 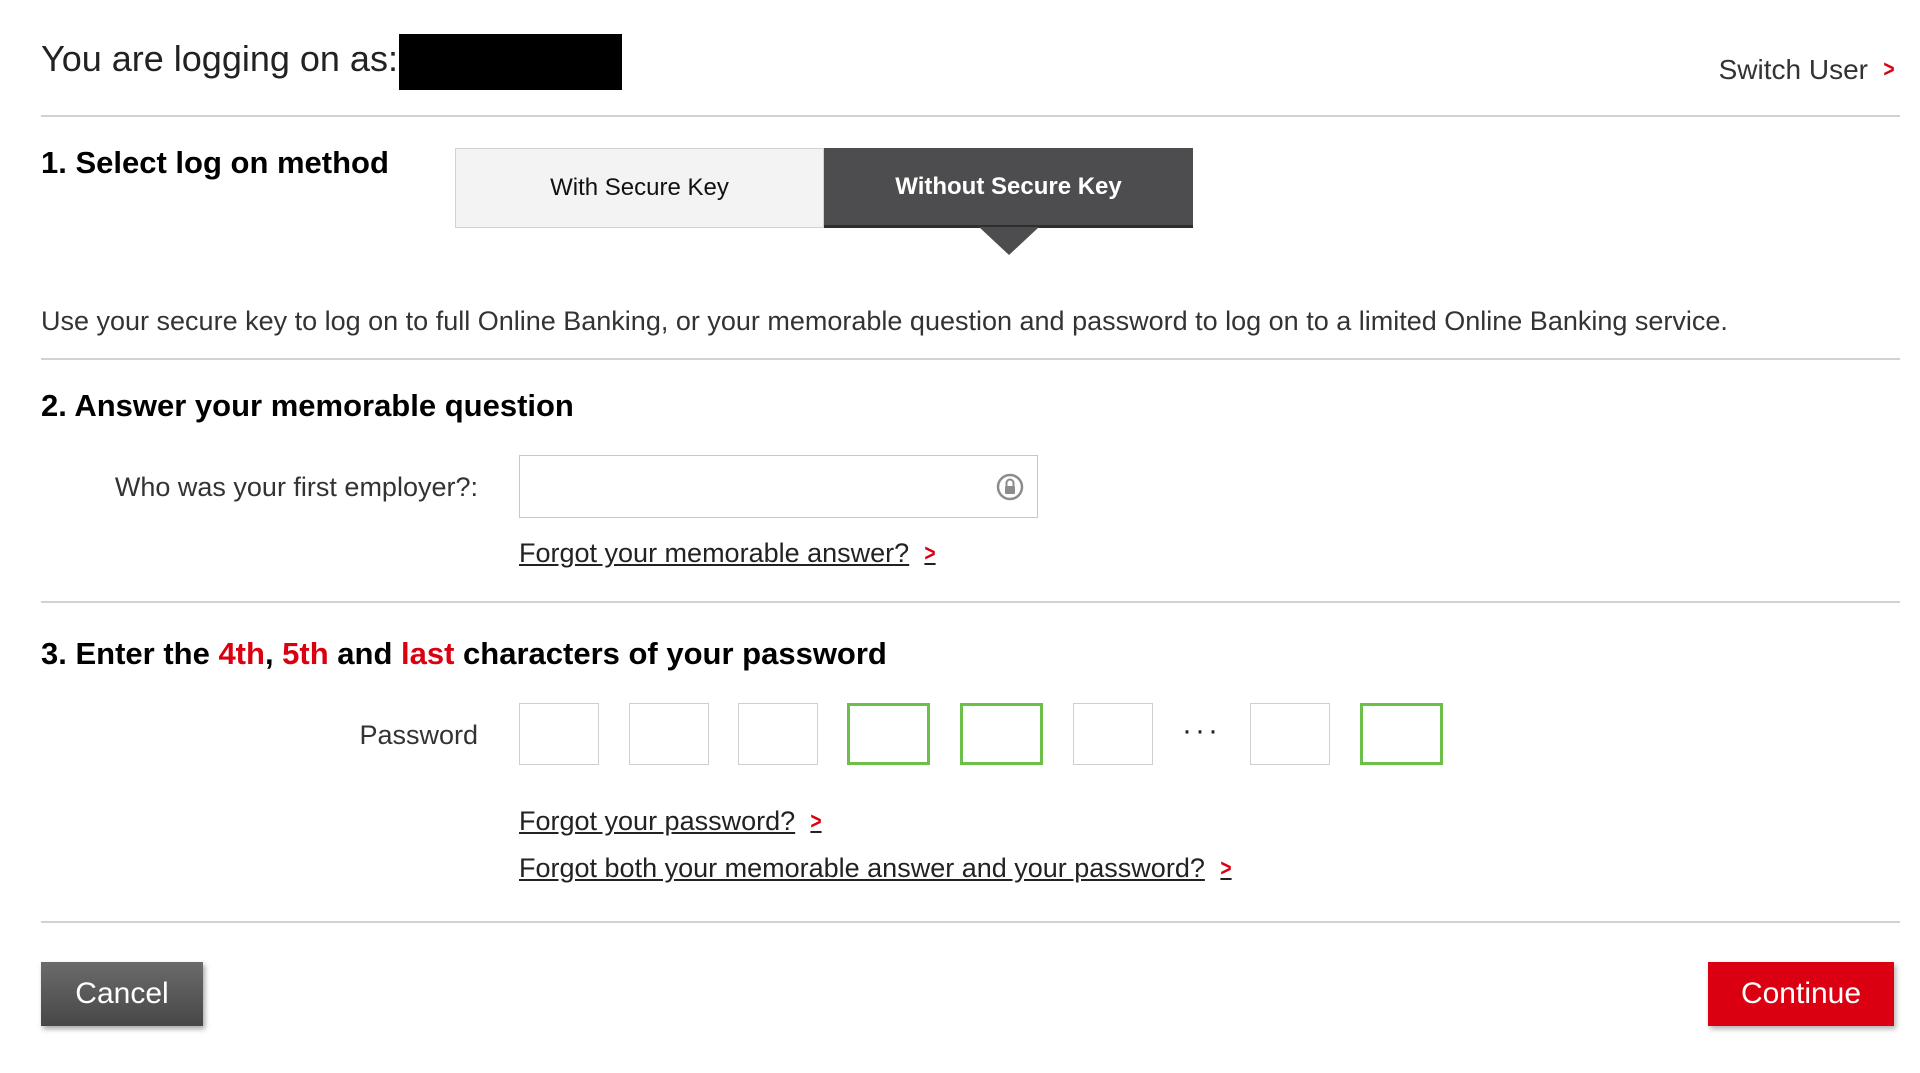 What do you see at coordinates (130, 653) in the screenshot?
I see `step3-title-prefix: 3. Enter the` at bounding box center [130, 653].